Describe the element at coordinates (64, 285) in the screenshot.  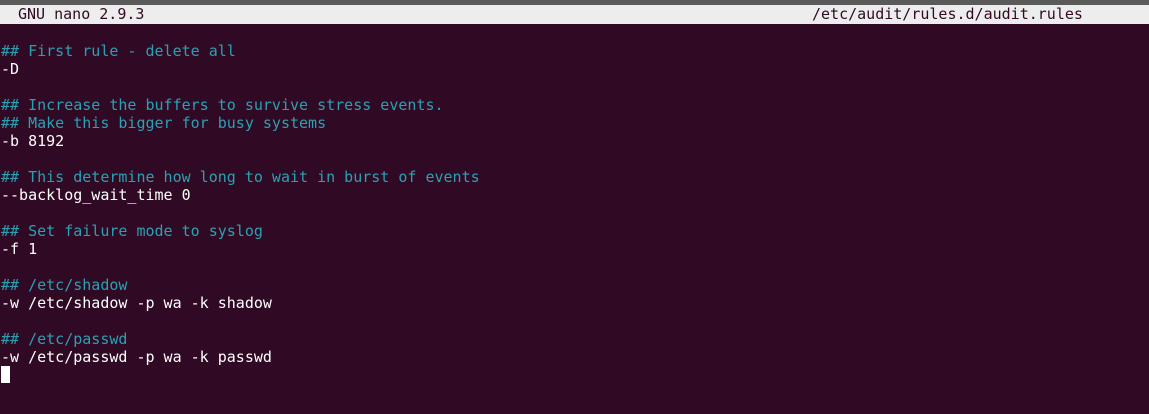
I see `comment-line: ## /etc/shadow` at that location.